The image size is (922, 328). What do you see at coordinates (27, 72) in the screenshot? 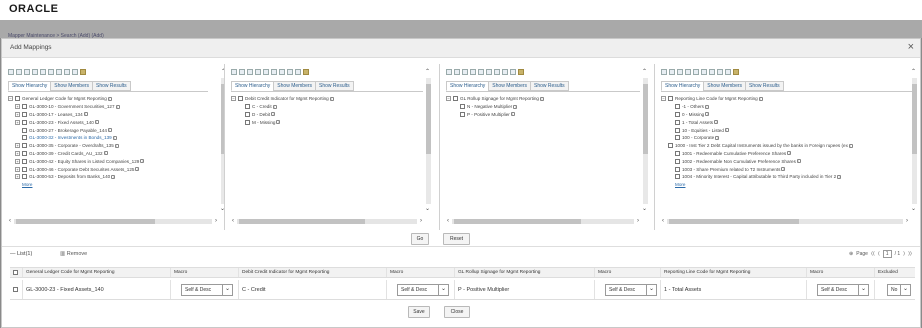
I see `select-icon` at bounding box center [27, 72].